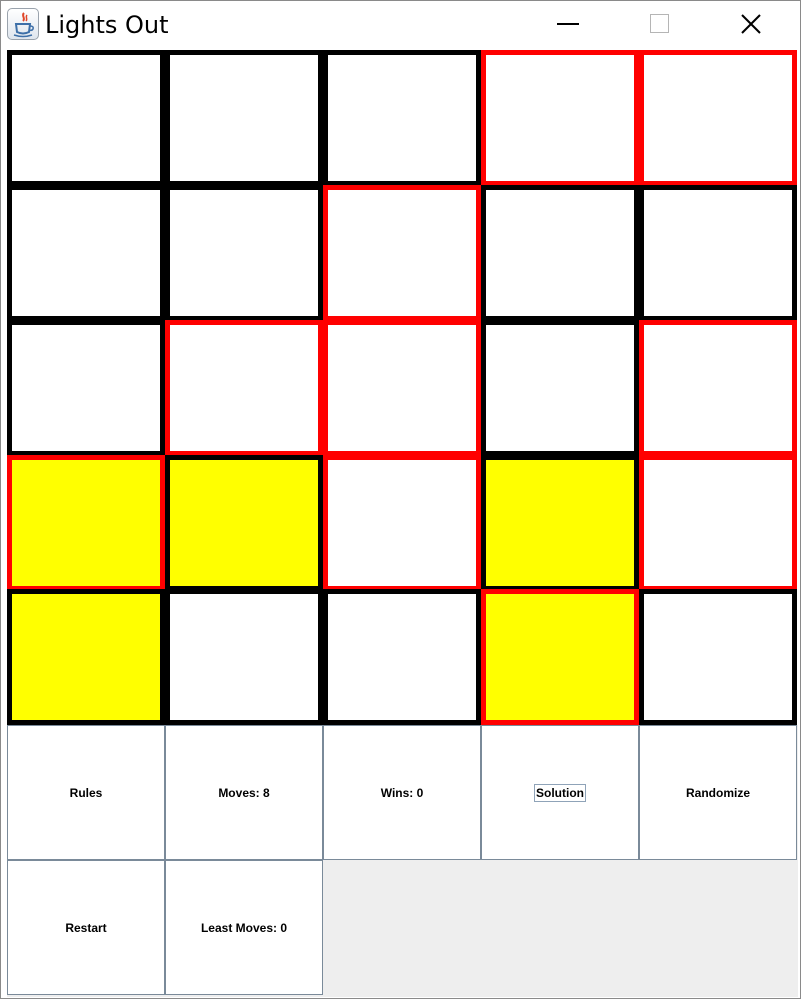 Image resolution: width=801 pixels, height=999 pixels. I want to click on light-cell-r5-c5, so click(718, 657).